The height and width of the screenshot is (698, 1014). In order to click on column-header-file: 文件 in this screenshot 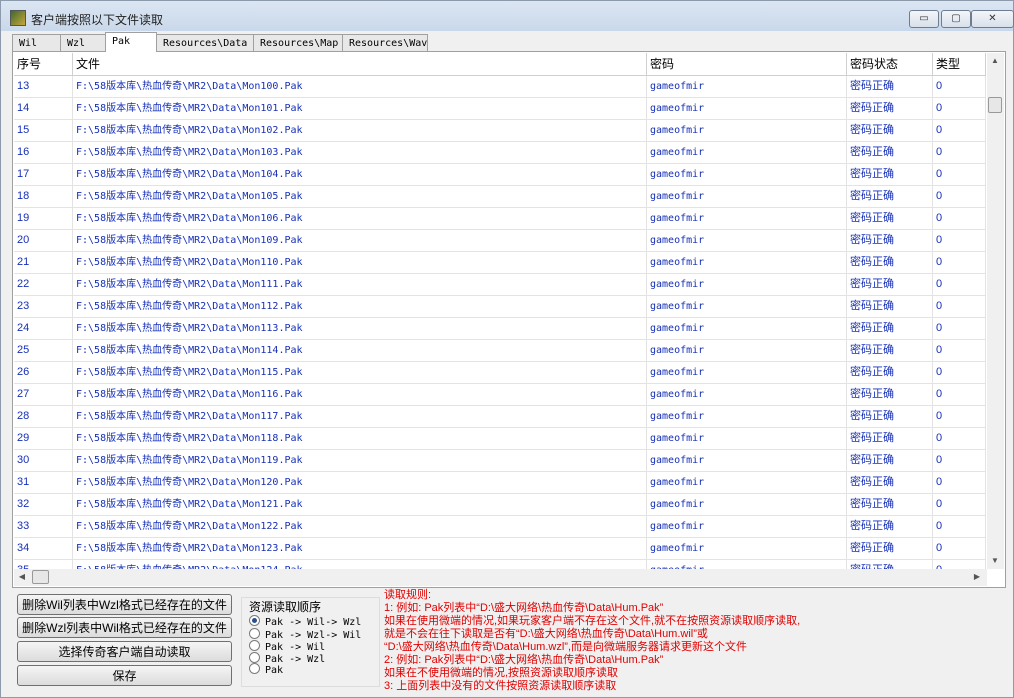, I will do `click(360, 64)`.